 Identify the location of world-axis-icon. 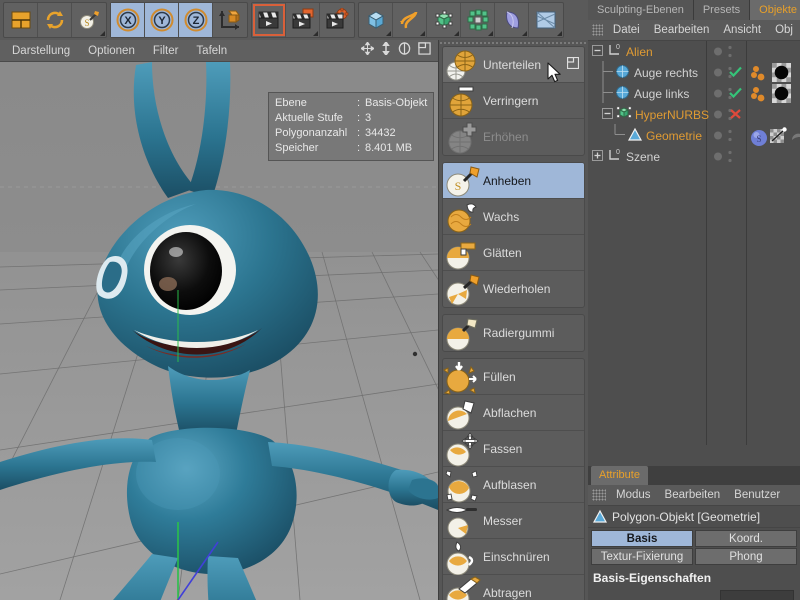
(230, 20).